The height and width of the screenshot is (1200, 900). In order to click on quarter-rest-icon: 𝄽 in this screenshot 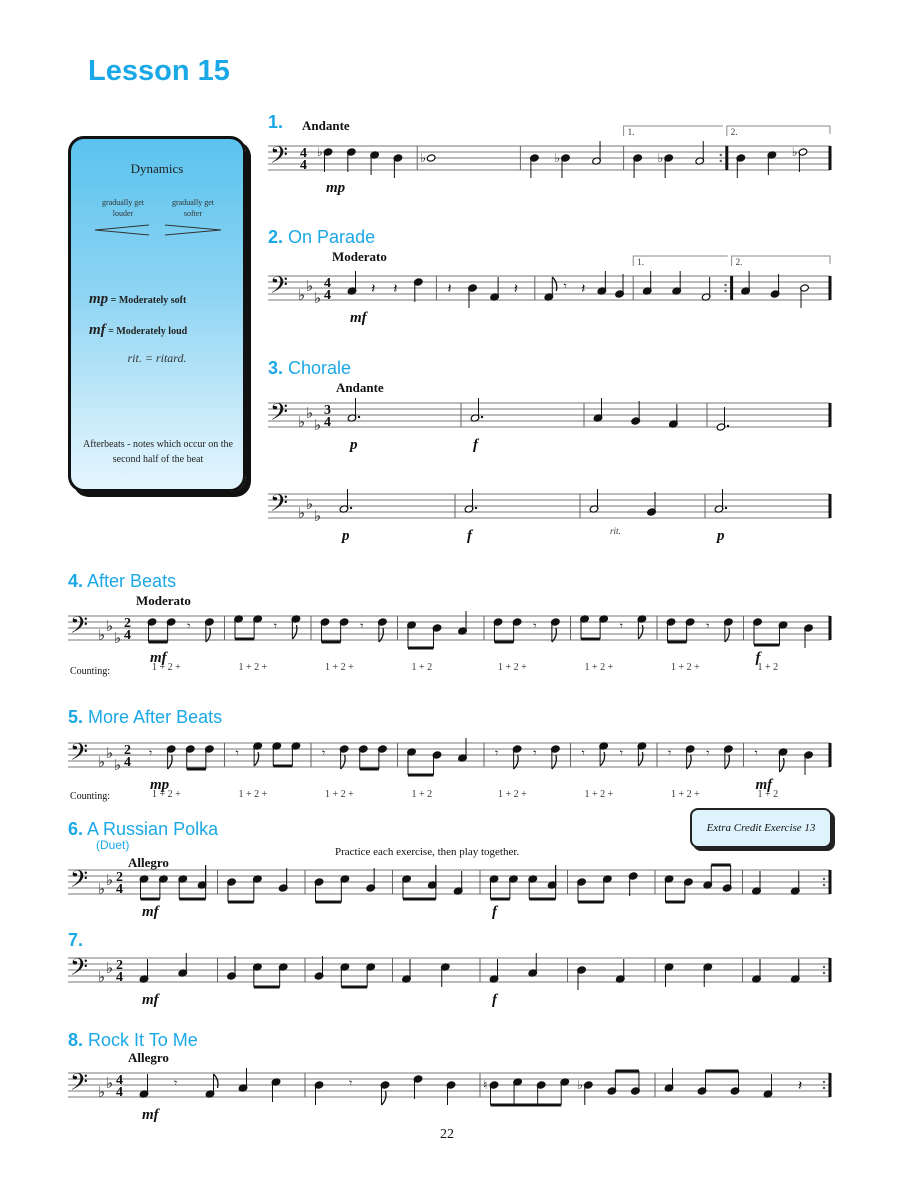, I will do `click(800, 1086)`.